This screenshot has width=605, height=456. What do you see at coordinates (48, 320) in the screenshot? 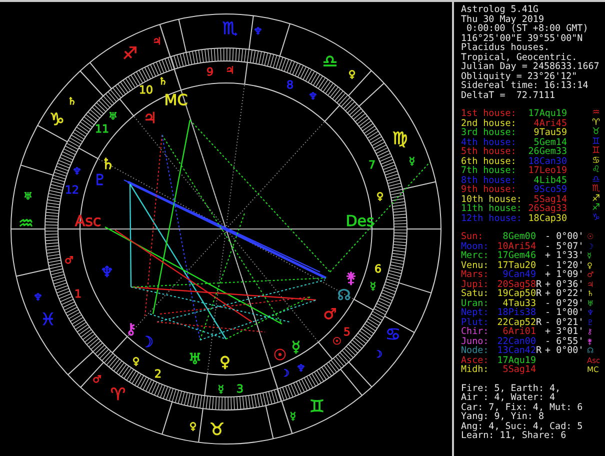
I see `zodiac-sign-glyph: ♓` at bounding box center [48, 320].